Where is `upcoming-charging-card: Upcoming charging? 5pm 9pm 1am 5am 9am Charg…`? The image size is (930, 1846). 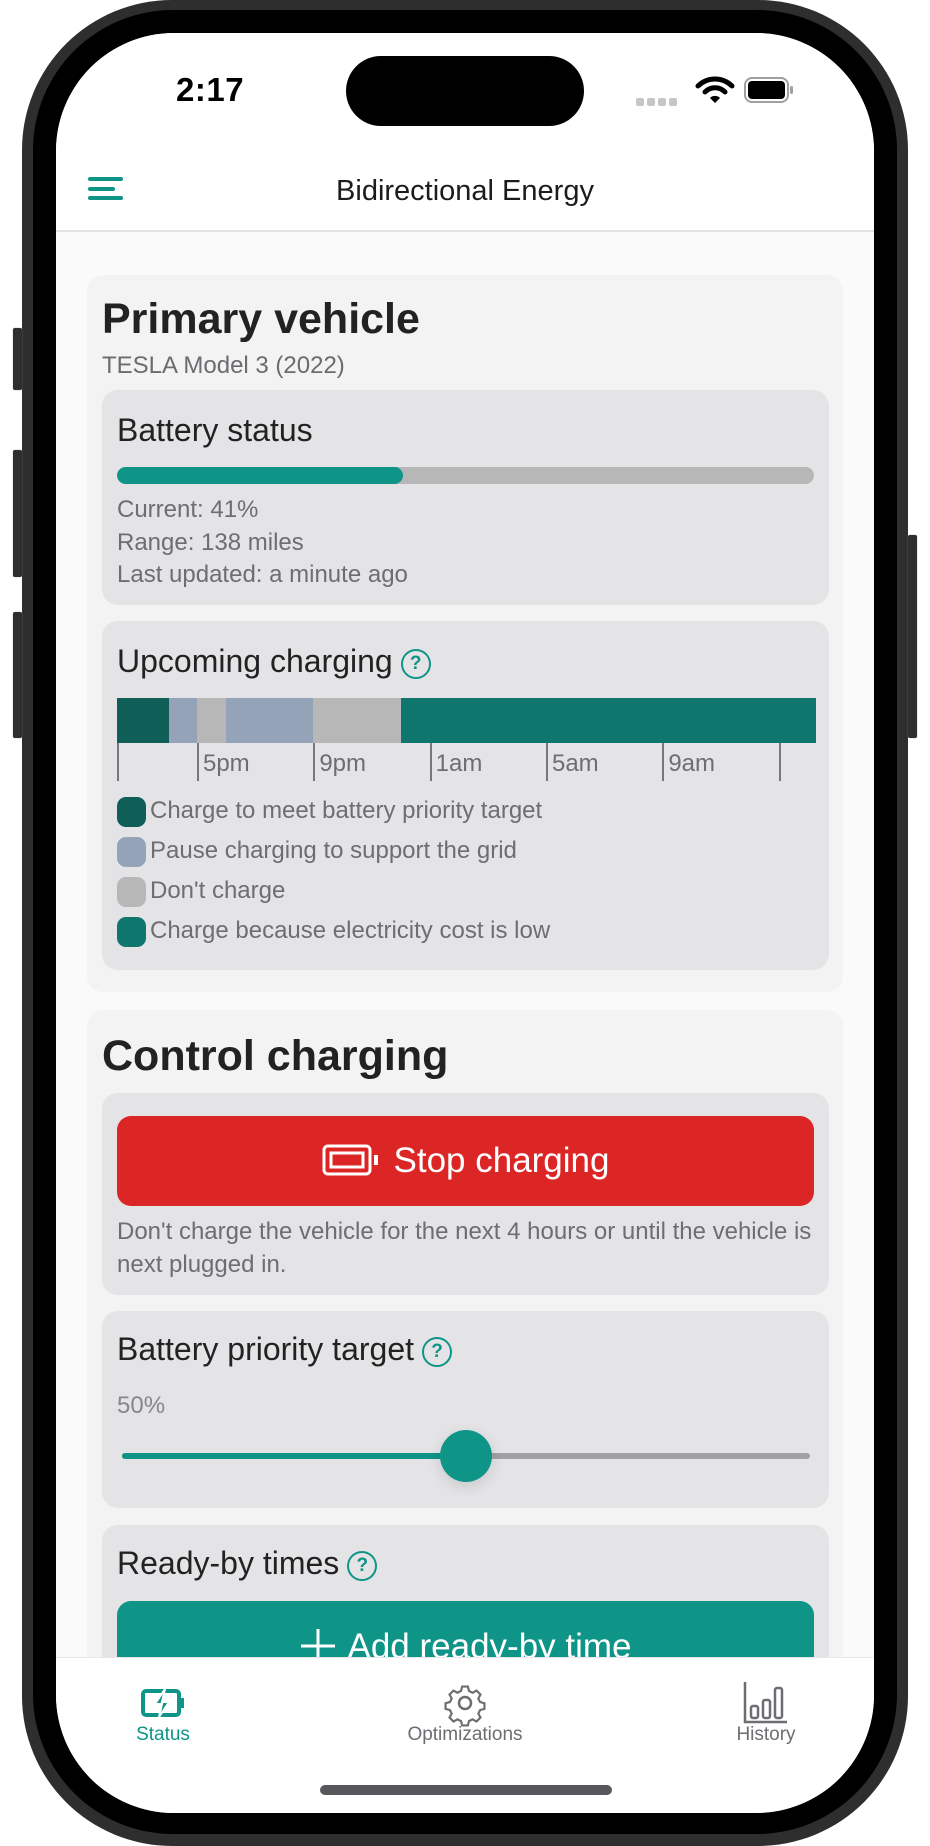 upcoming-charging-card: Upcoming charging? 5pm 9pm 1am 5am 9am Charg… is located at coordinates (465, 795).